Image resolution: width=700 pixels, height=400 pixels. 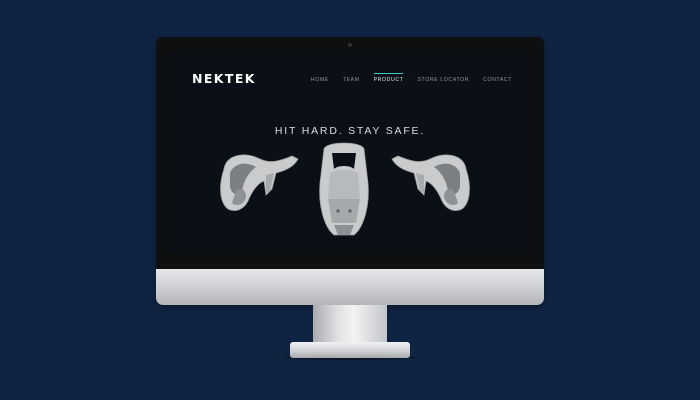 What do you see at coordinates (224, 78) in the screenshot?
I see `site-logo: NEKTEK` at bounding box center [224, 78].